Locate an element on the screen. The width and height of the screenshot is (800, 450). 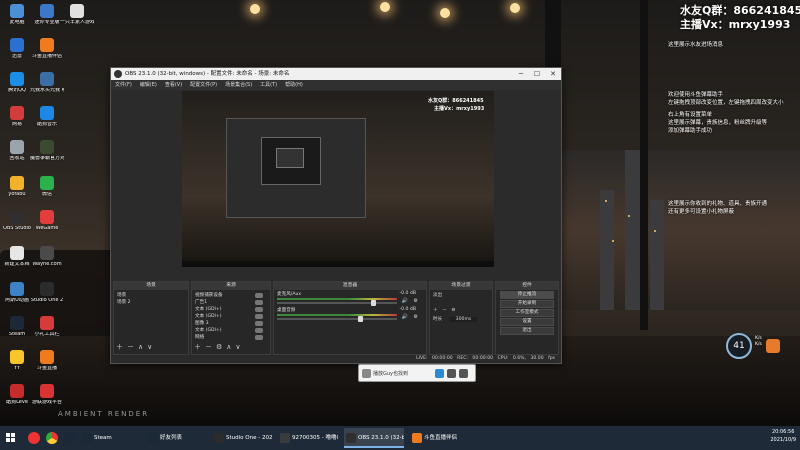
minimize-icon: ─ is located at coordinates (521, 74).